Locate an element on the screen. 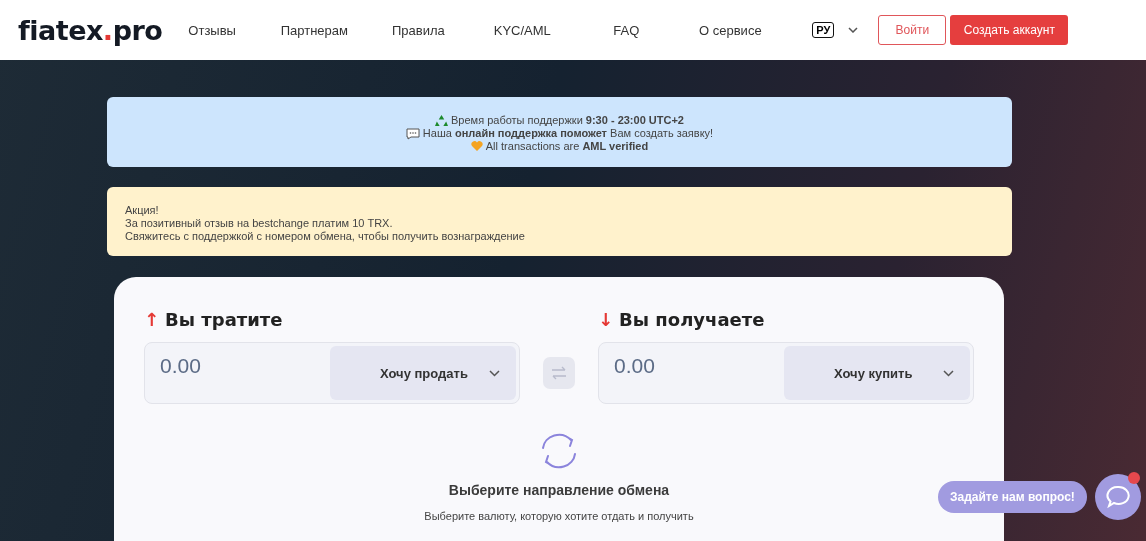 The width and height of the screenshot is (1146, 541). refresh-arrows-icon is located at coordinates (559, 451).